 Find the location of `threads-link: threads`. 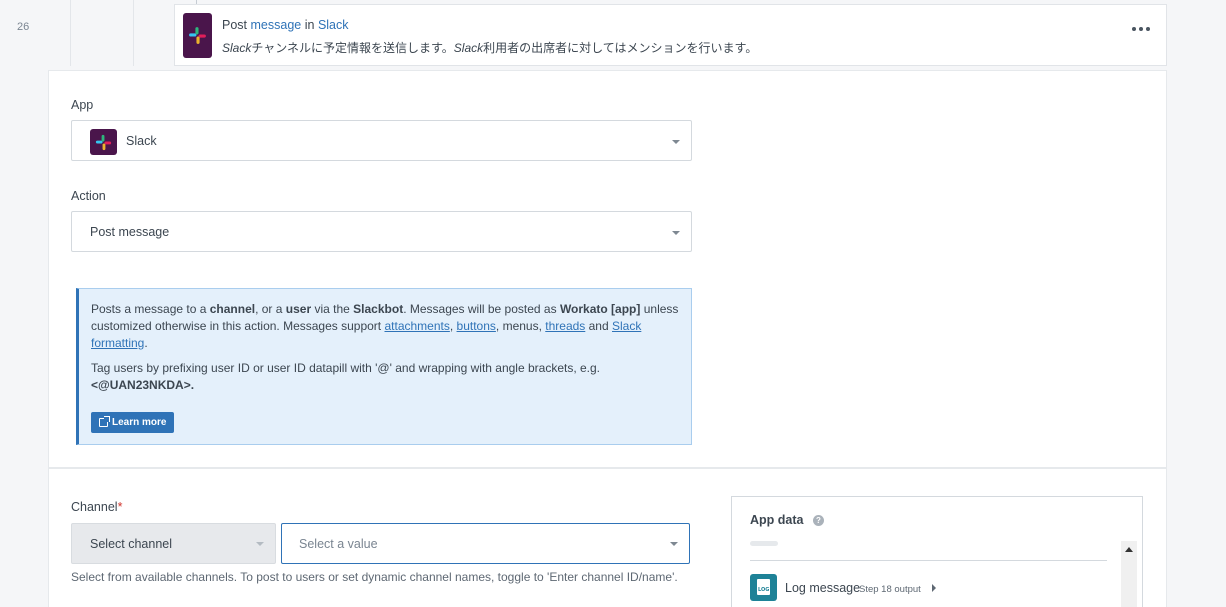

threads-link: threads is located at coordinates (565, 326).